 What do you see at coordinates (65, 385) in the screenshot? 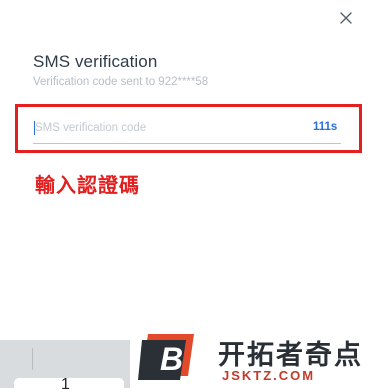
I see `keypad-key-label: 1` at bounding box center [65, 385].